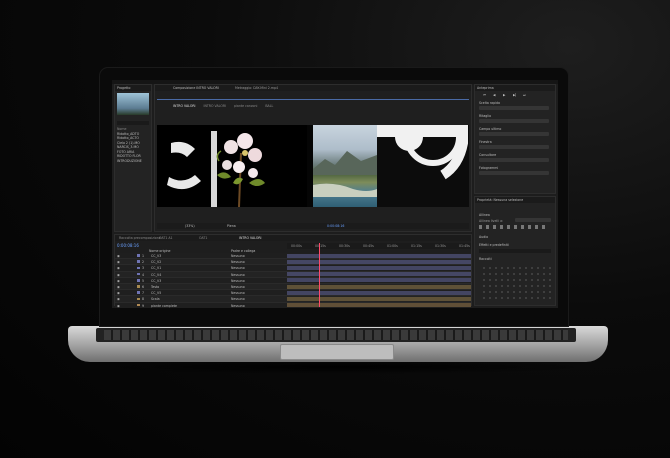  I want to click on last-frame-icon: ⏭, so click(524, 95).